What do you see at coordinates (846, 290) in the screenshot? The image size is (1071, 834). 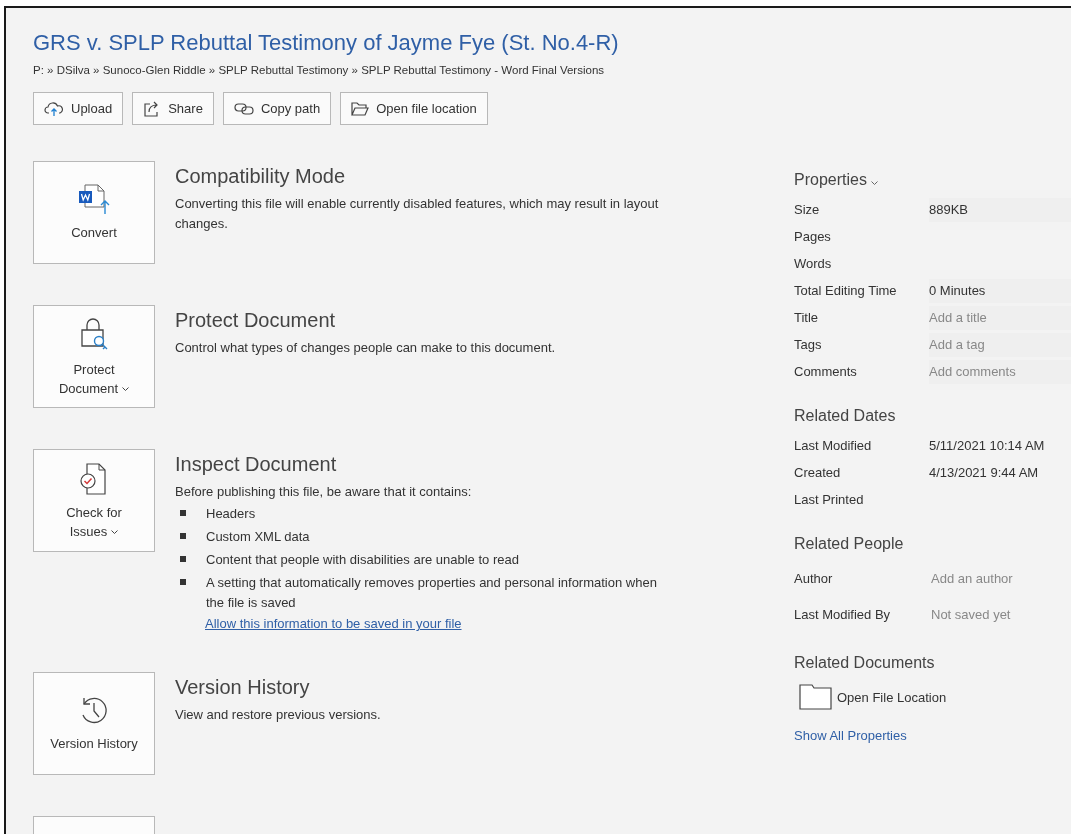 I see `property-label: Total Editing Time` at bounding box center [846, 290].